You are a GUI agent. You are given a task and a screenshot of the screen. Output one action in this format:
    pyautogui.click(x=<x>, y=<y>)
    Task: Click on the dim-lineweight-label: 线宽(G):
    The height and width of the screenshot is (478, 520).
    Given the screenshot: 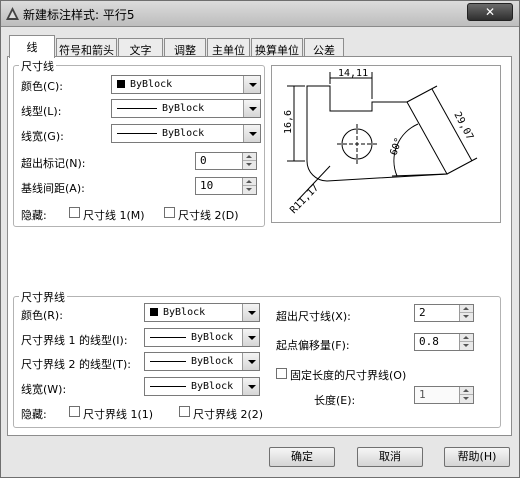 What is the action you would take?
    pyautogui.click(x=42, y=136)
    